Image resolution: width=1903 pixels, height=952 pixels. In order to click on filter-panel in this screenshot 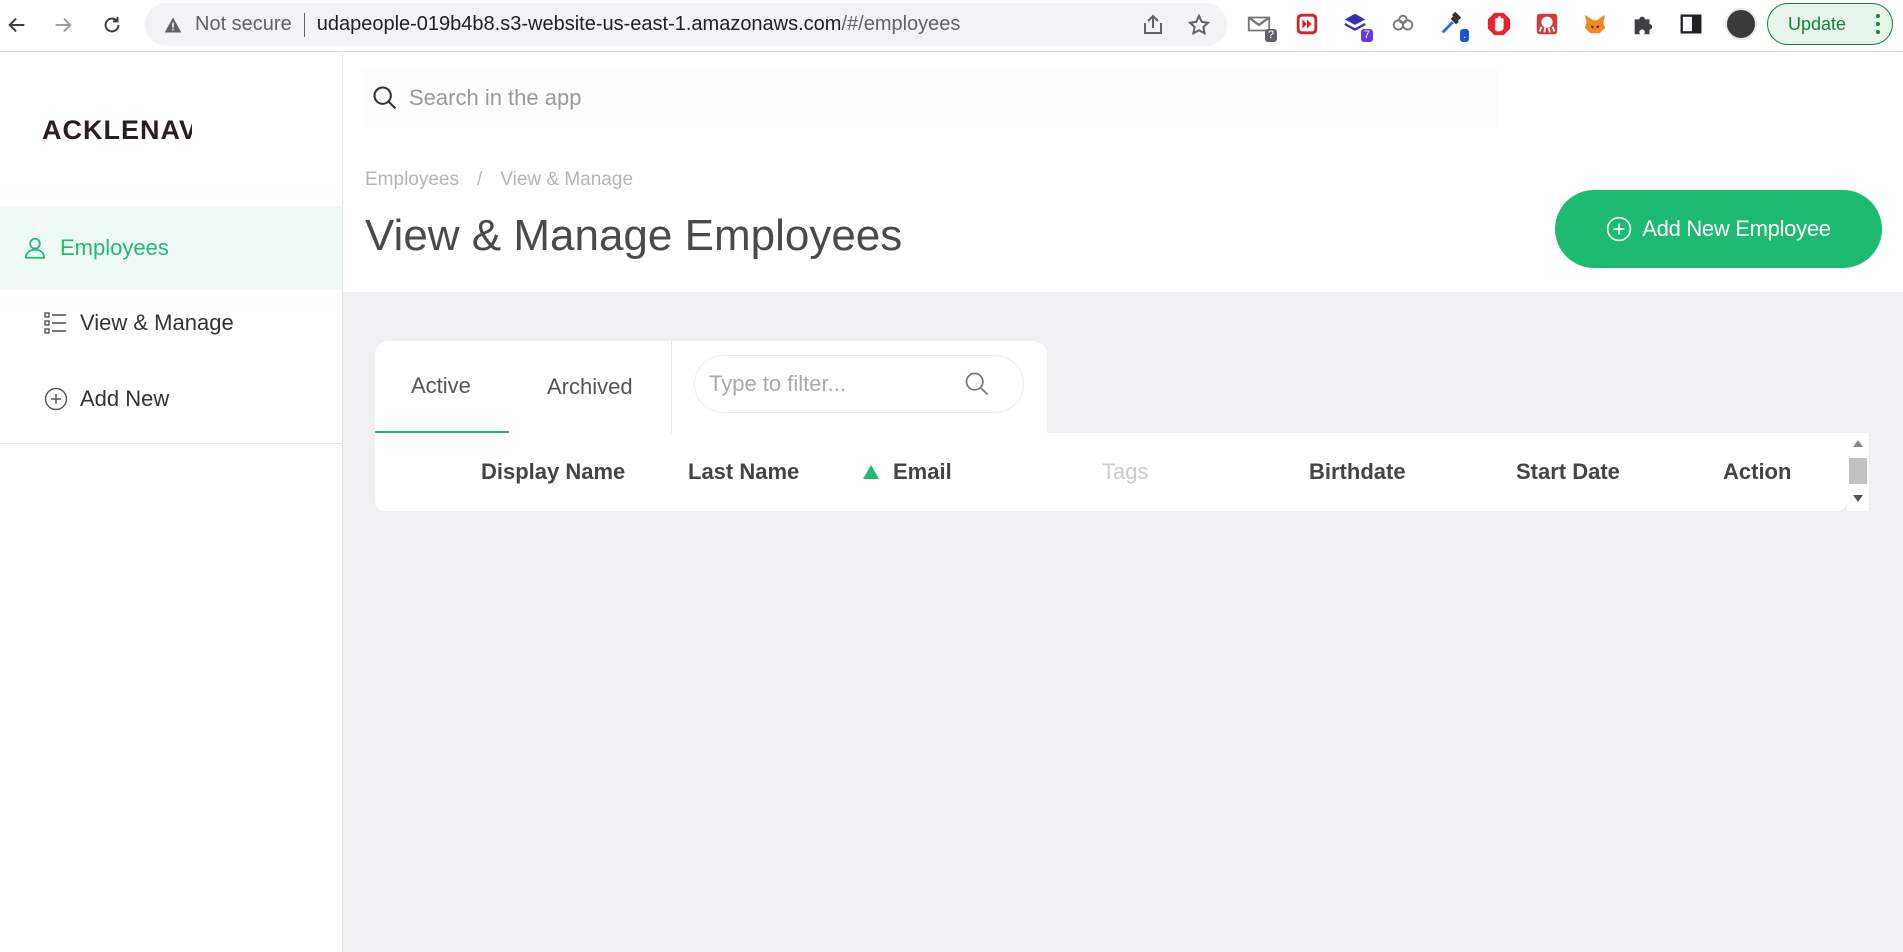, I will do `click(859, 387)`.